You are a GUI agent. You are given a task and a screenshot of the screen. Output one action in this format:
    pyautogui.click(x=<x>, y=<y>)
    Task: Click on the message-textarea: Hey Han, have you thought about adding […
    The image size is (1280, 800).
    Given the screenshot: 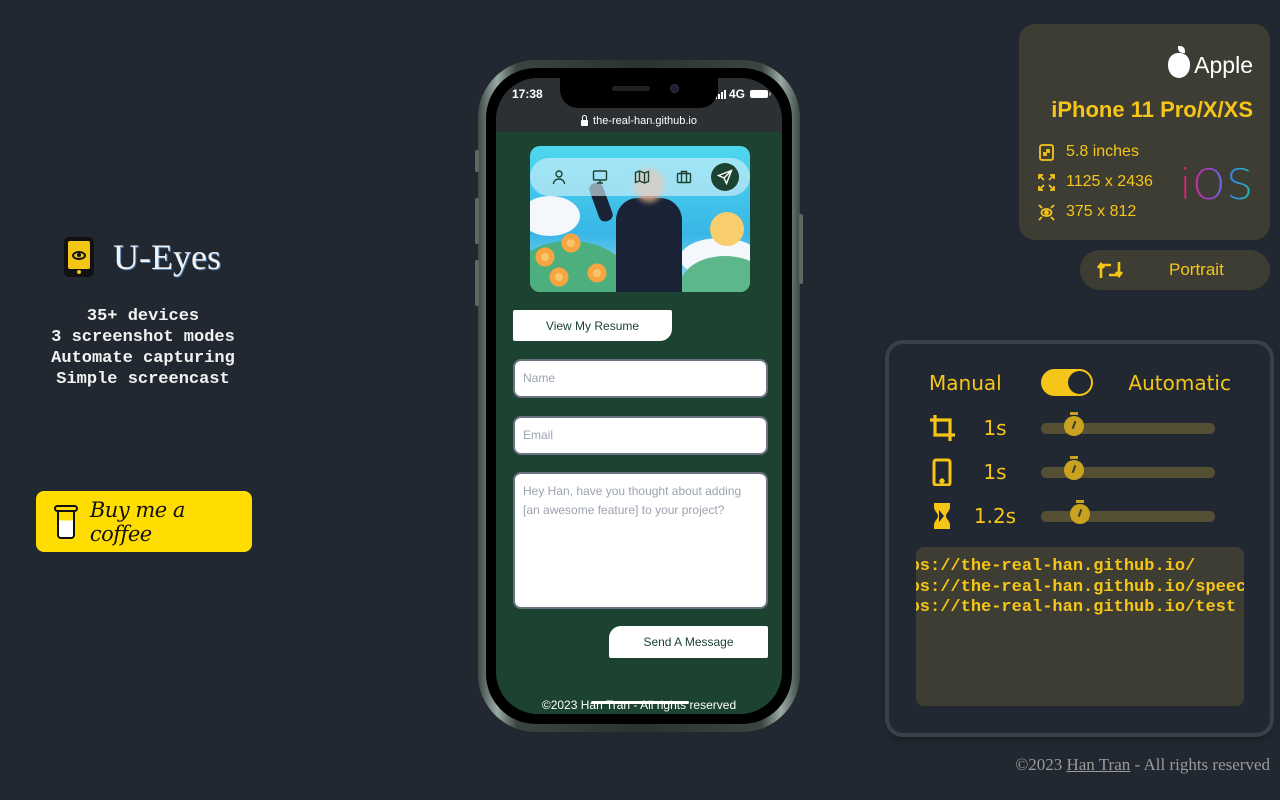 What is the action you would take?
    pyautogui.click(x=640, y=540)
    